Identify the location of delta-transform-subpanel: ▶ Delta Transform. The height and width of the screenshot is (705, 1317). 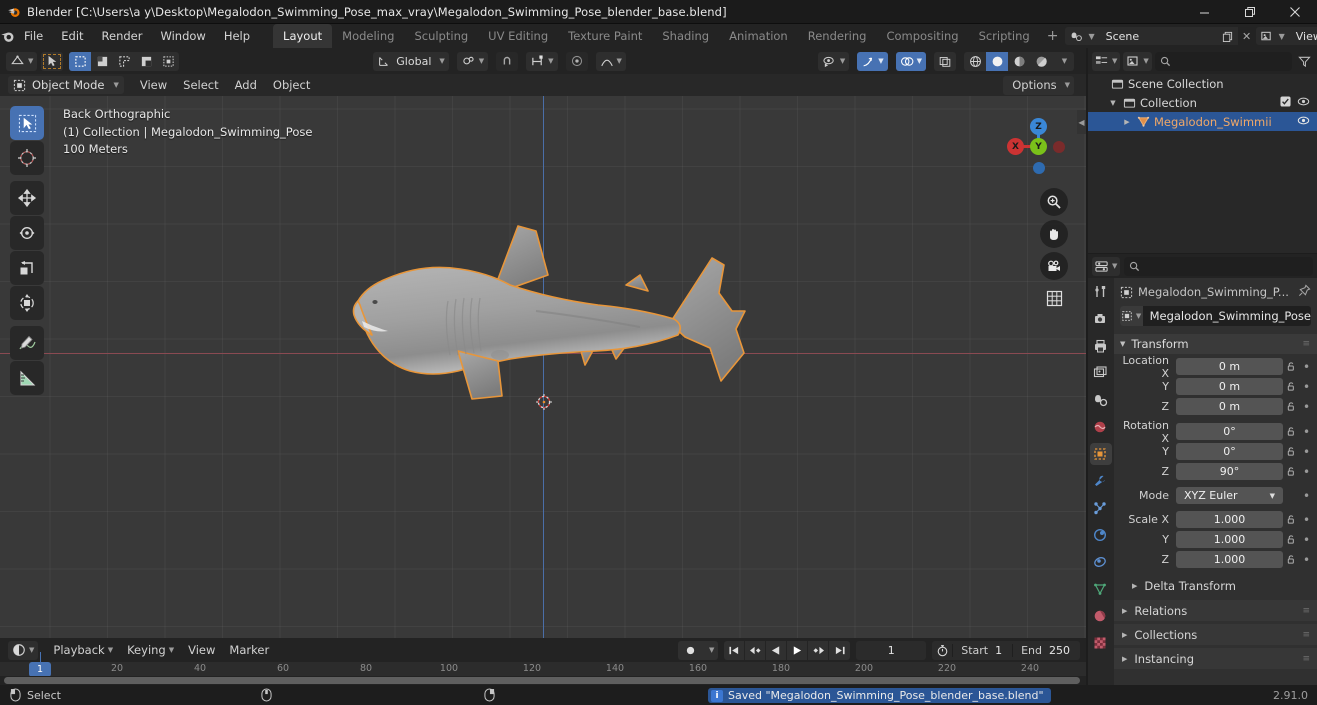
(1215, 585).